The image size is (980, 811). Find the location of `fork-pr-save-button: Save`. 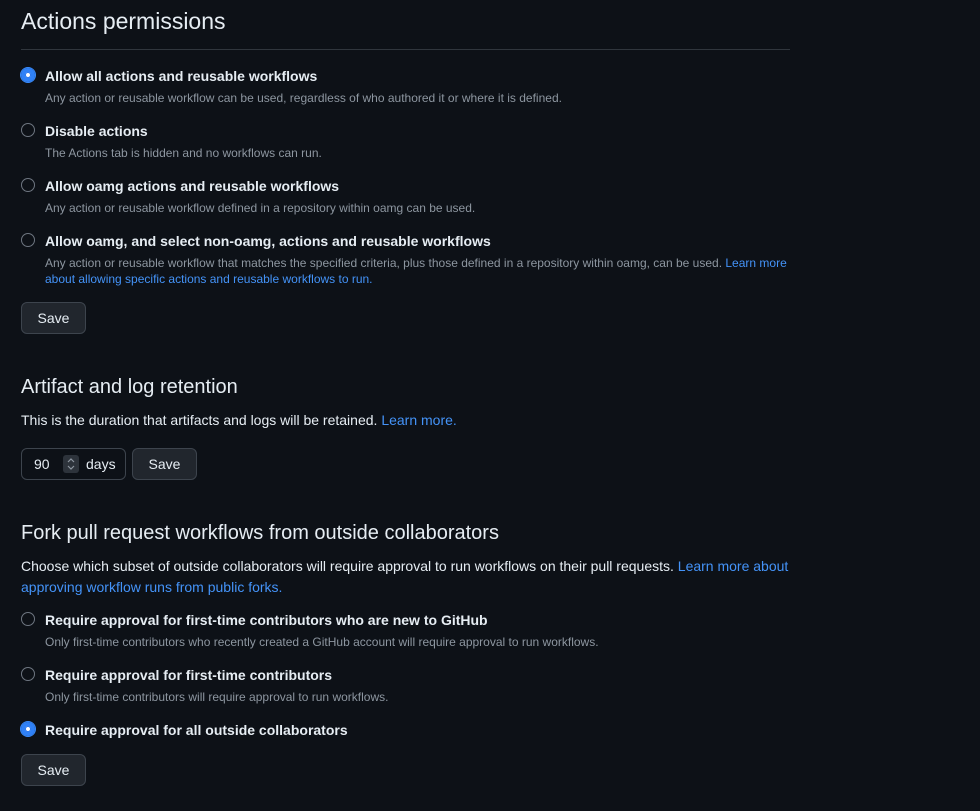

fork-pr-save-button: Save is located at coordinates (53, 770).